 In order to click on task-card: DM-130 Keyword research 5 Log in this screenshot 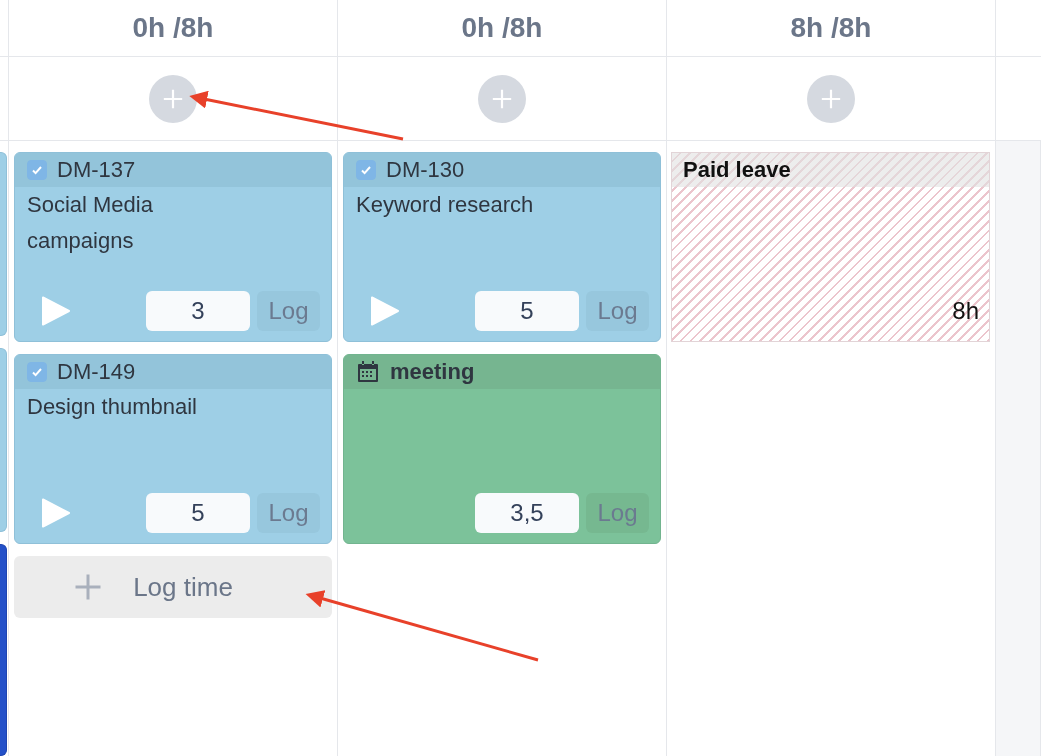, I will do `click(502, 247)`.